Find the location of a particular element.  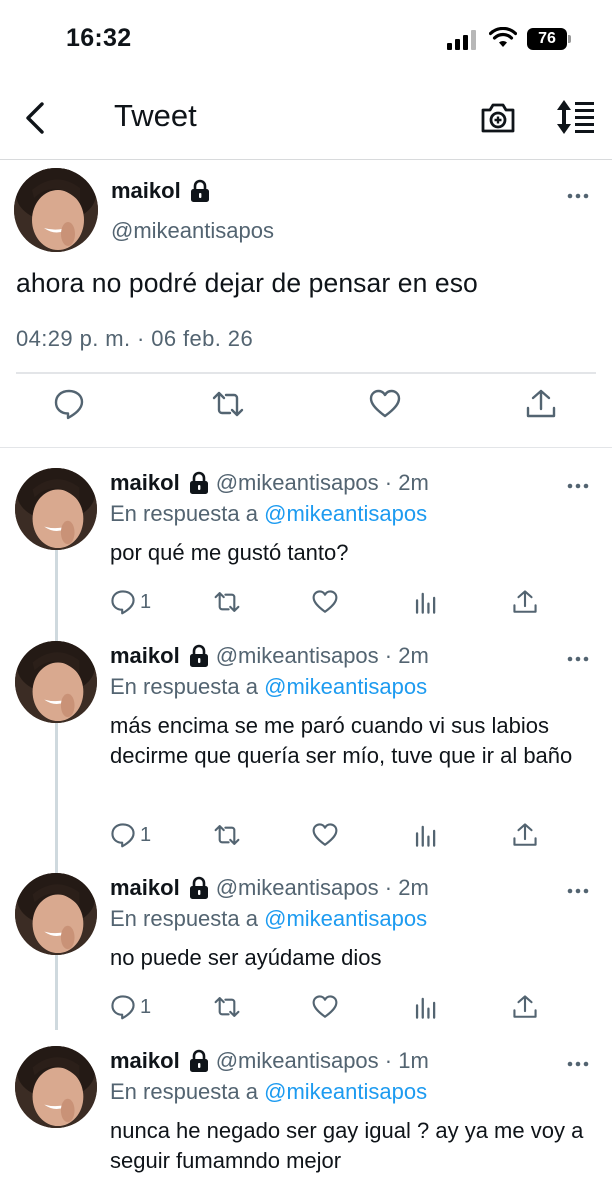

reply-header: maikol @mikeantisapos · 1m is located at coordinates (269, 1061).